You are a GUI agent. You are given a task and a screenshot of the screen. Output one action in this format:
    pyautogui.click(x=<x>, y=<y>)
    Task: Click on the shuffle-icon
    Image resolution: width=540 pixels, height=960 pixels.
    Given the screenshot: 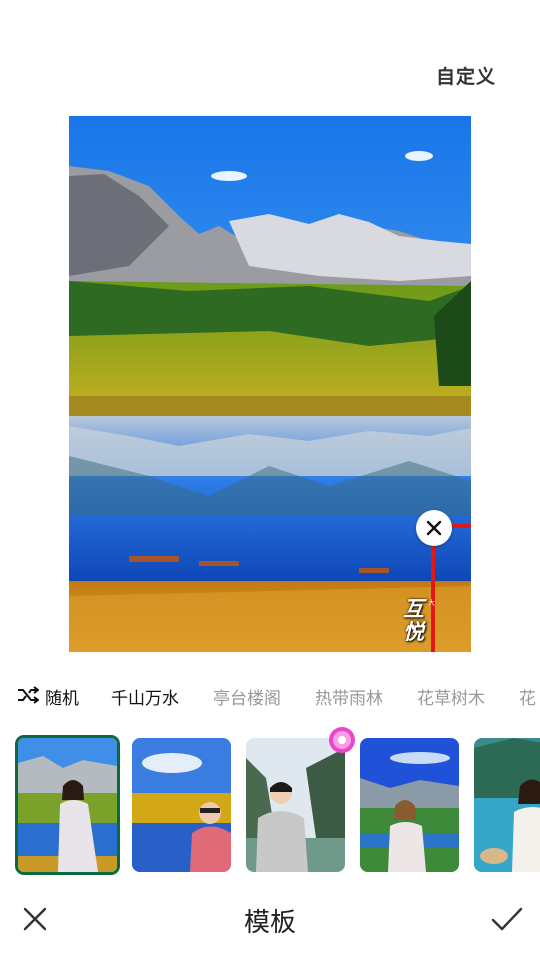 What is the action you would take?
    pyautogui.click(x=28, y=697)
    